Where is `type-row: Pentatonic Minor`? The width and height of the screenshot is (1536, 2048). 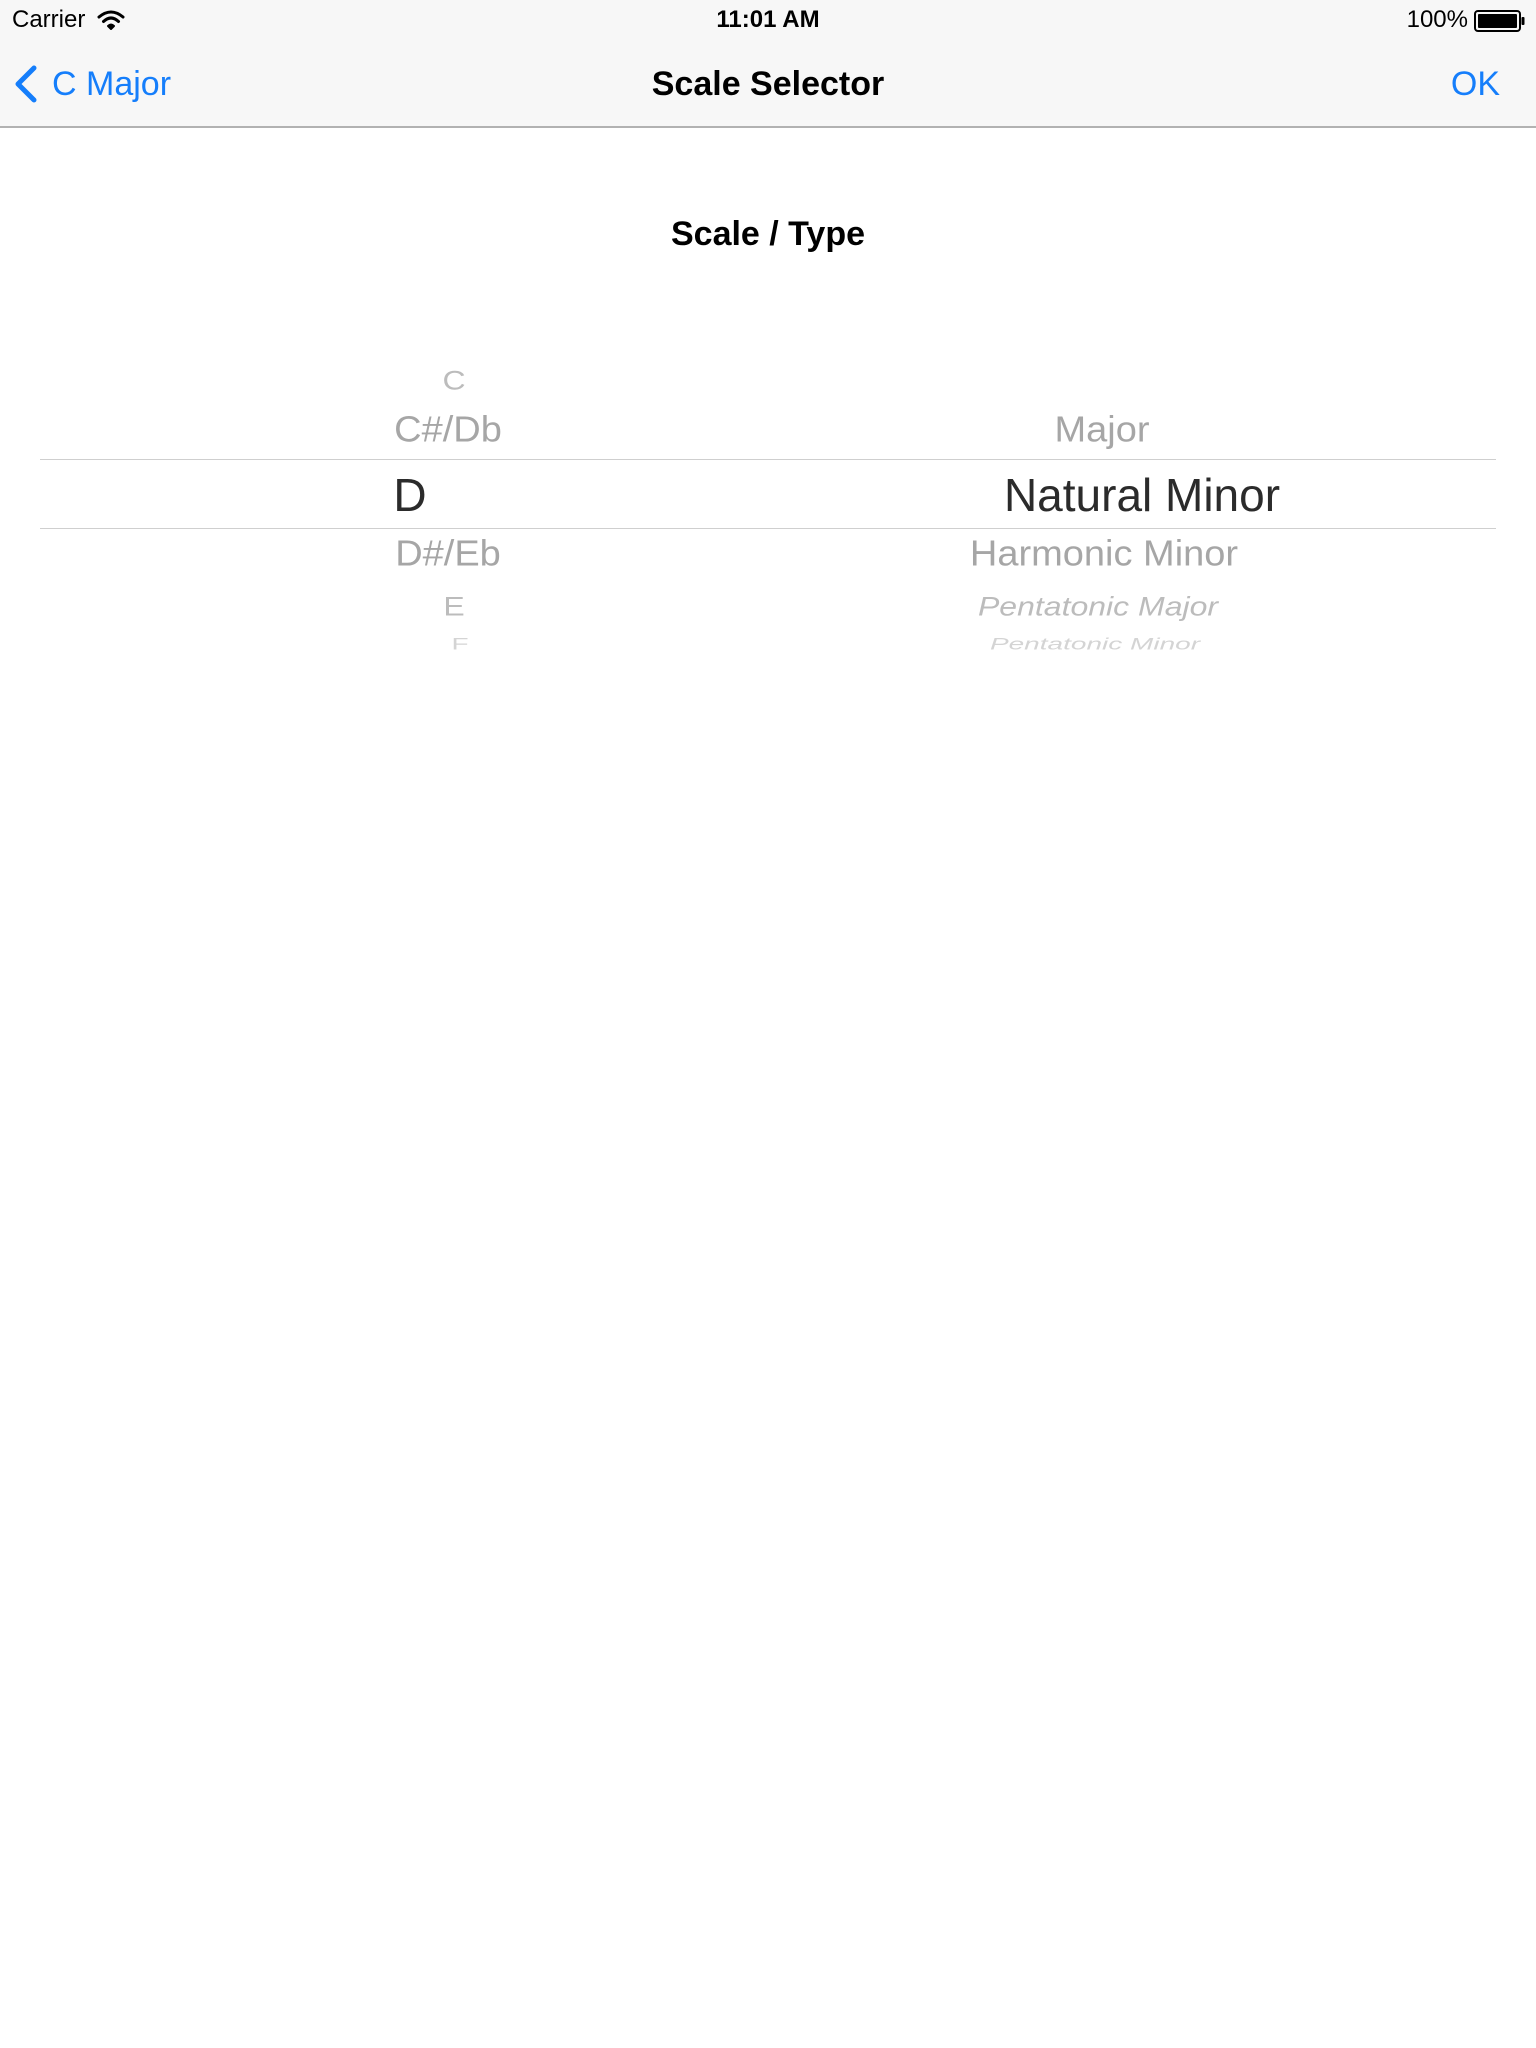 type-row: Pentatonic Minor is located at coordinates (1095, 644).